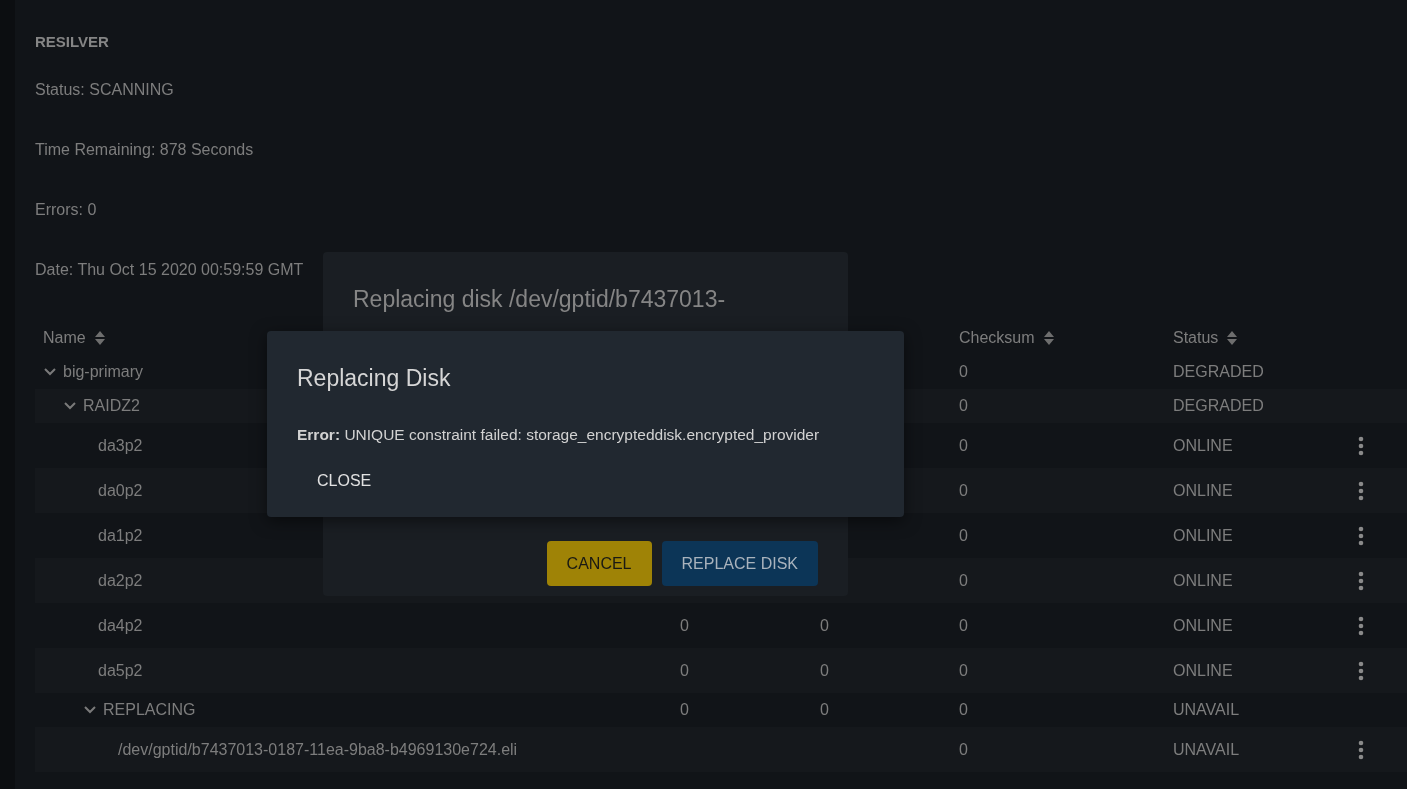  Describe the element at coordinates (1196, 338) in the screenshot. I see `column-header: Status` at that location.